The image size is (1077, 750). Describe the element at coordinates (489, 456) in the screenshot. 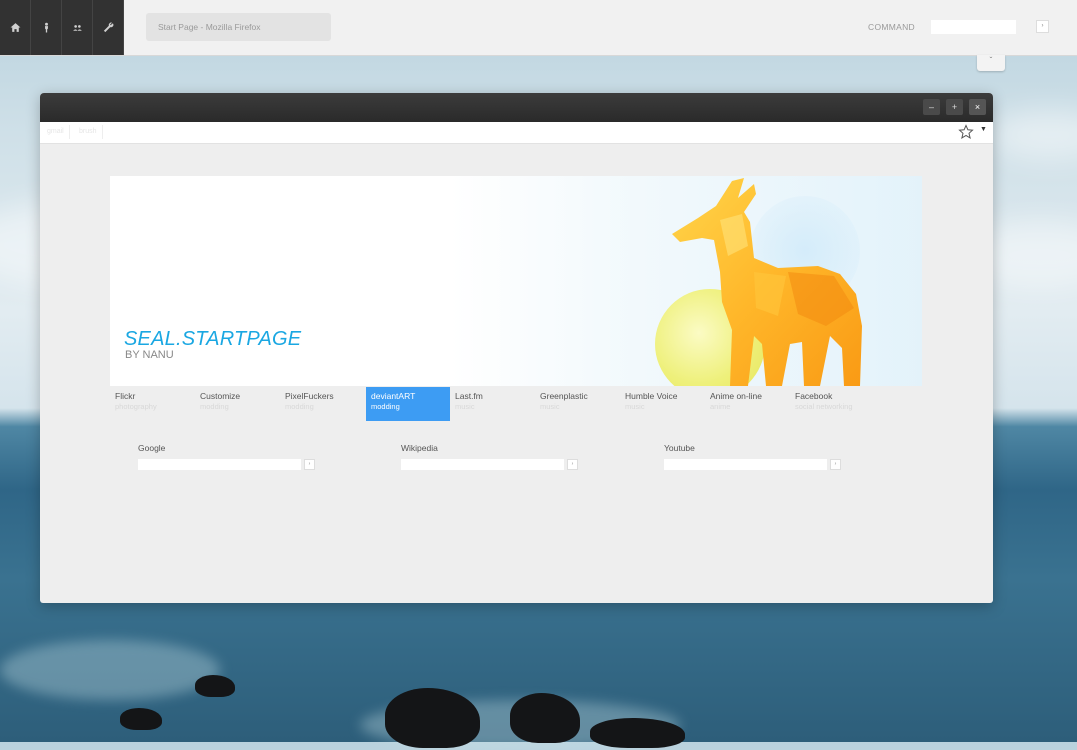

I see `wikipedia-search: Wikipedia ›` at that location.